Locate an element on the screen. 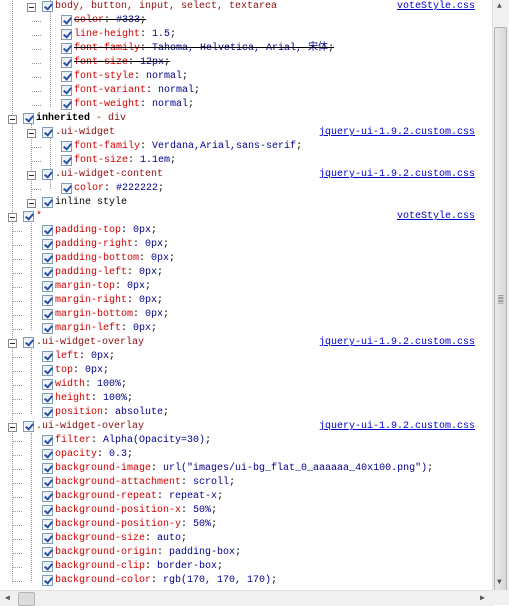 This screenshot has width=509, height=606. scroll-left-arrow-icon: ◀ is located at coordinates (7, 598).